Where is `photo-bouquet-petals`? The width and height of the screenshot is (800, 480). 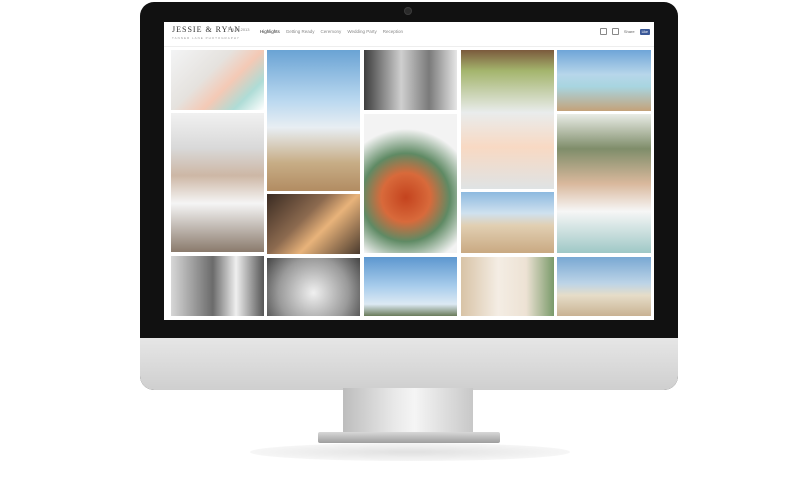
photo-bouquet-petals is located at coordinates (410, 183).